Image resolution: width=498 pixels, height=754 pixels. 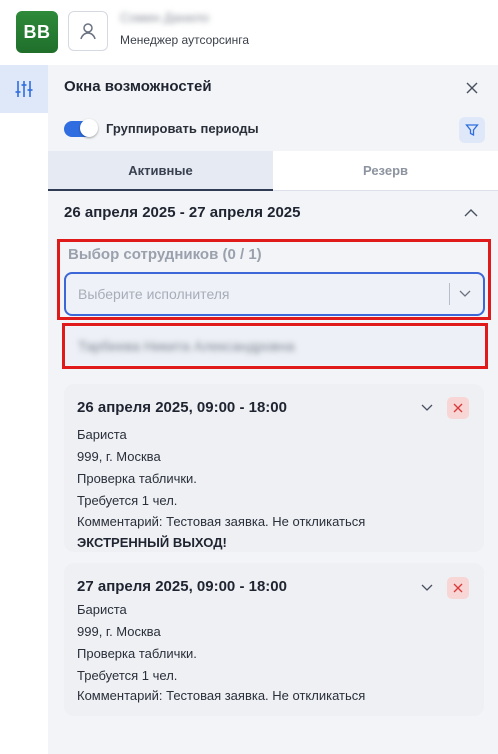 What do you see at coordinates (182, 586) in the screenshot?
I see `shift-card-title: 27 апреля 2025, 09:00 - 18:00` at bounding box center [182, 586].